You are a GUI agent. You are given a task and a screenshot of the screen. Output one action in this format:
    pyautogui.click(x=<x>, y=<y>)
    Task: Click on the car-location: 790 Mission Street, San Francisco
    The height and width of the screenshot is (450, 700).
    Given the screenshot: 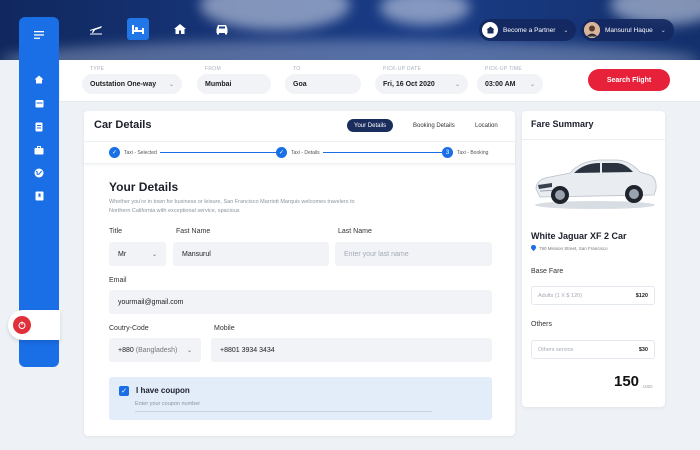 What is the action you would take?
    pyautogui.click(x=569, y=248)
    